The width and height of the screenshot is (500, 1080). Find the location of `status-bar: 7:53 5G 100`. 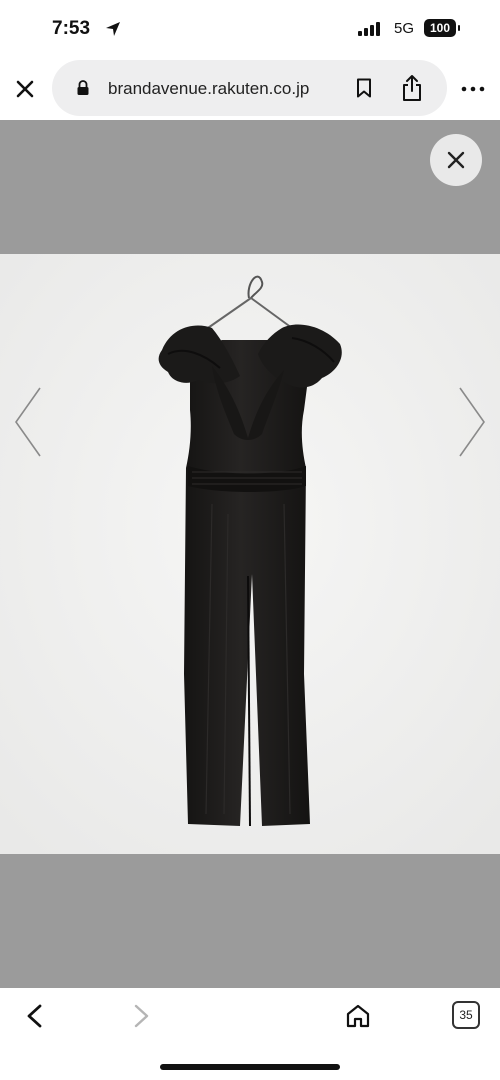

status-bar: 7:53 5G 100 is located at coordinates (250, 28).